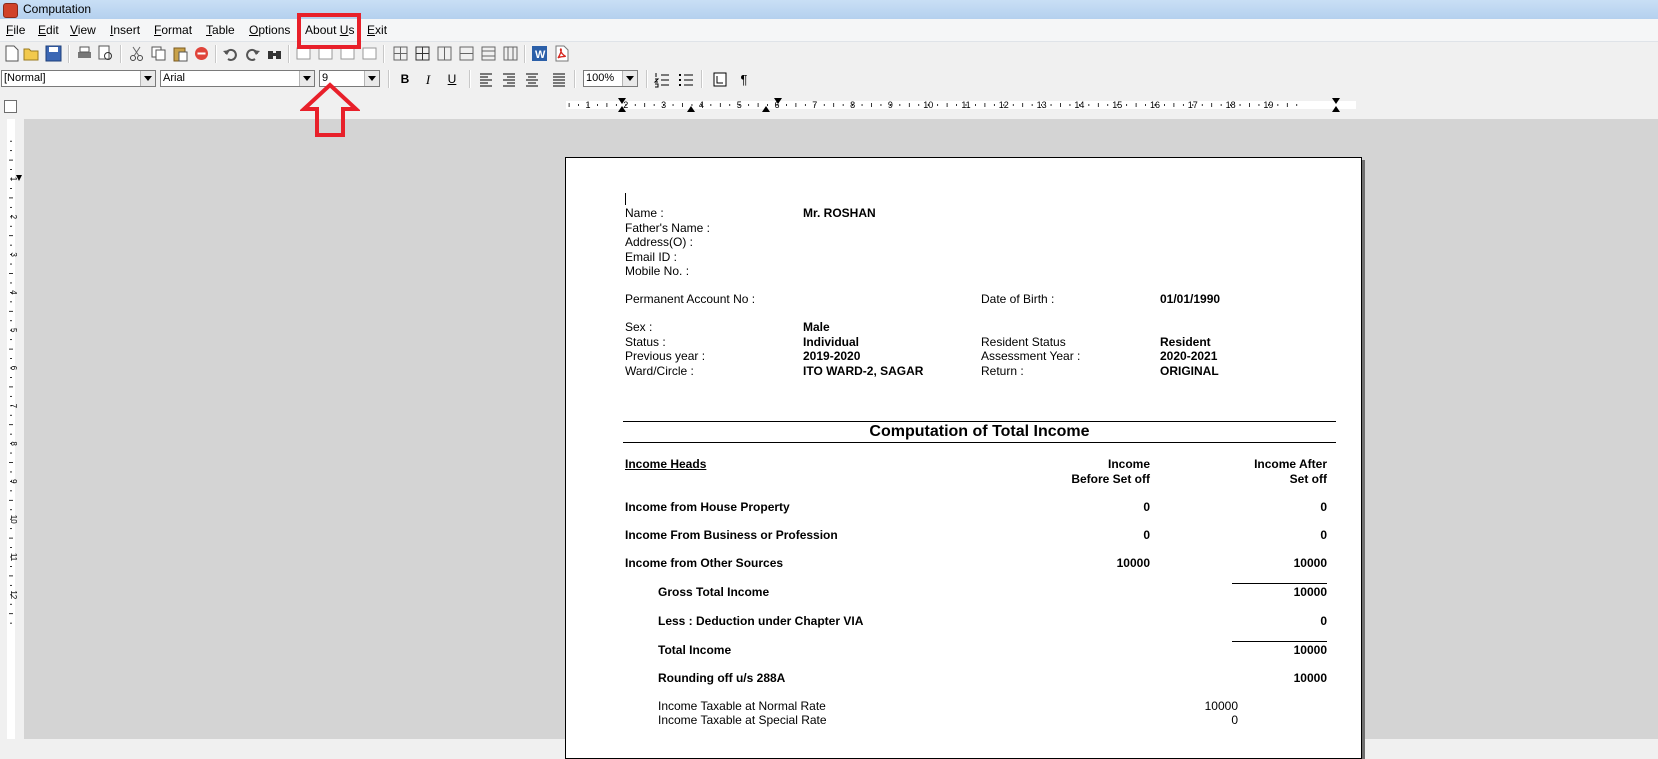 Image resolution: width=1658 pixels, height=759 pixels. What do you see at coordinates (1323, 621) in the screenshot?
I see `deduction-value: 0` at bounding box center [1323, 621].